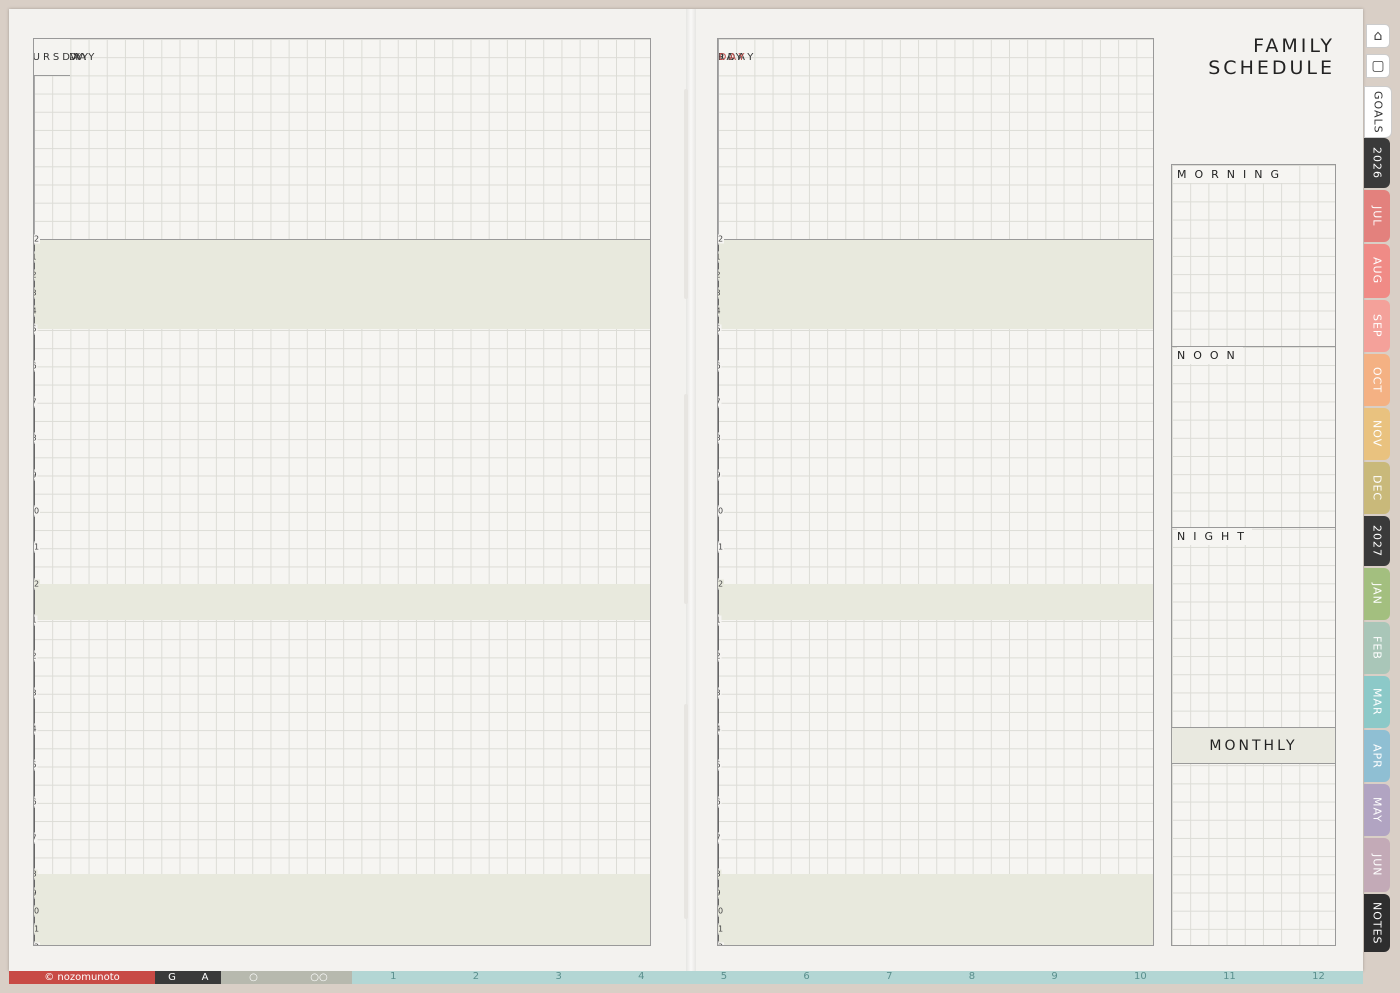  What do you see at coordinates (36, 893) in the screenshot?
I see `hour-label: 9` at bounding box center [36, 893].